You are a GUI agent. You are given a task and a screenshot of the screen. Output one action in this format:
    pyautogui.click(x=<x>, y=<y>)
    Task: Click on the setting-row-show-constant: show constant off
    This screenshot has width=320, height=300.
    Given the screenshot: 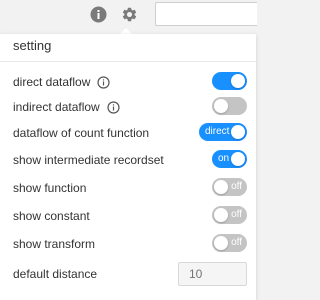 What is the action you would take?
    pyautogui.click(x=128, y=216)
    